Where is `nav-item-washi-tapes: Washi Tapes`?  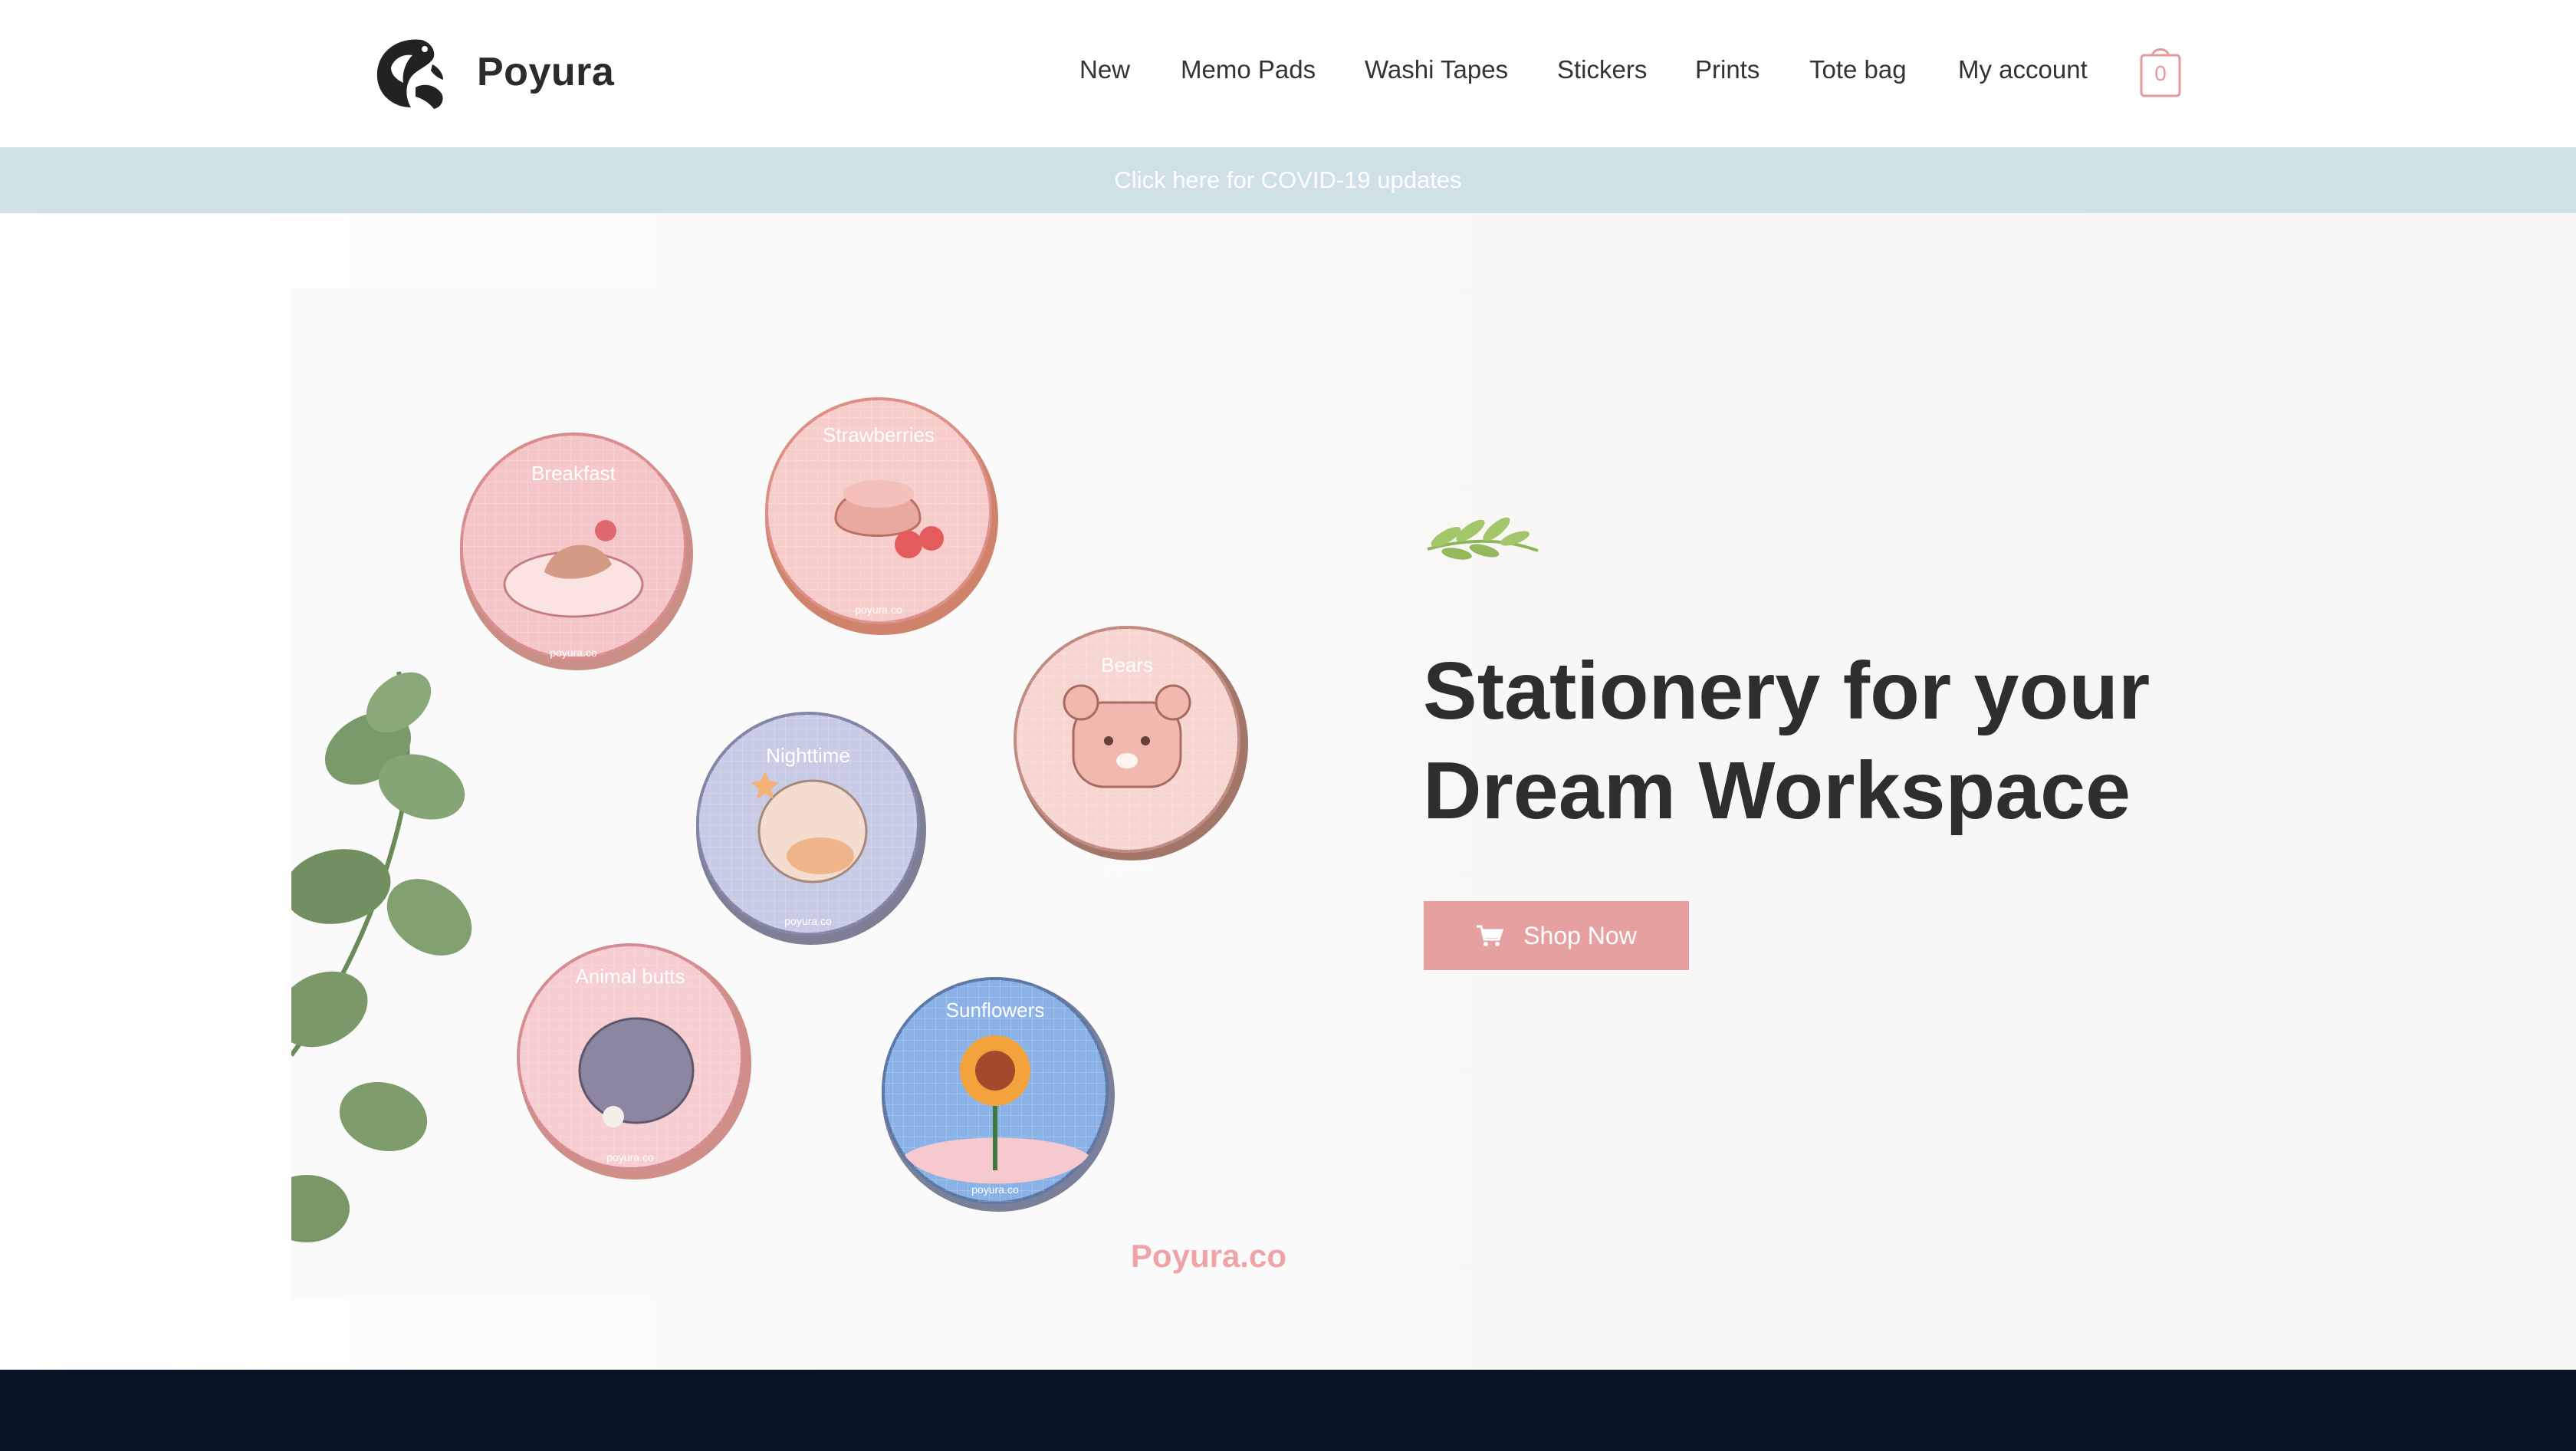 nav-item-washi-tapes: Washi Tapes is located at coordinates (1436, 69).